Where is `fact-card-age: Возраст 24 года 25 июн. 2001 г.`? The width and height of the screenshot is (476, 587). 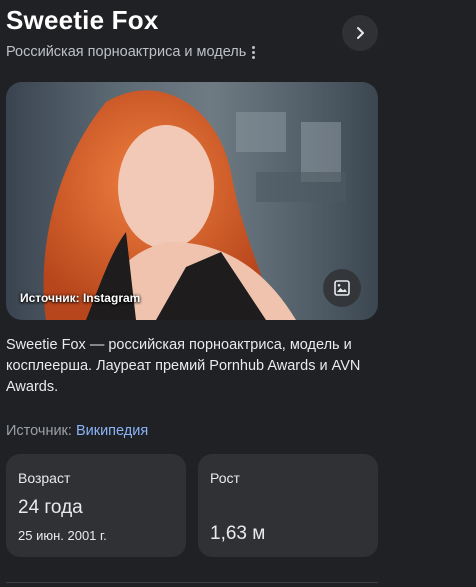
fact-card-age: Возраст 24 года 25 июн. 2001 г. is located at coordinates (96, 505).